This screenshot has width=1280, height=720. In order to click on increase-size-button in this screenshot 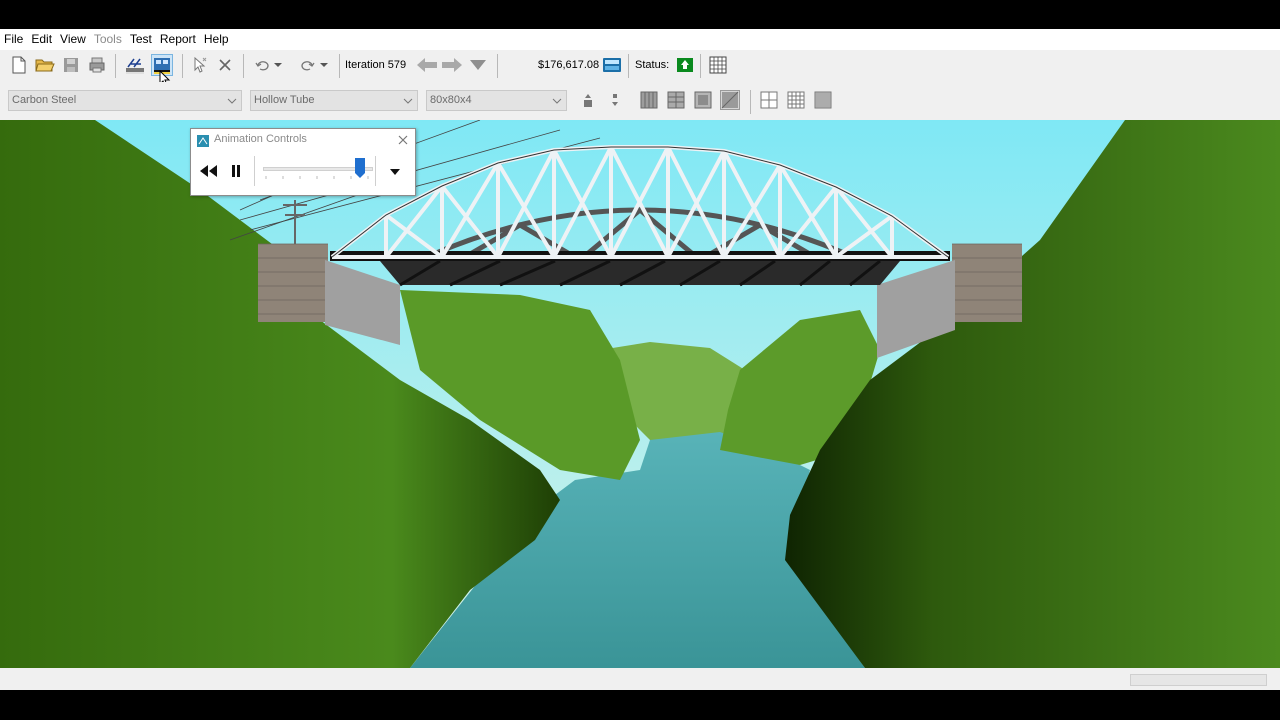, I will do `click(588, 100)`.